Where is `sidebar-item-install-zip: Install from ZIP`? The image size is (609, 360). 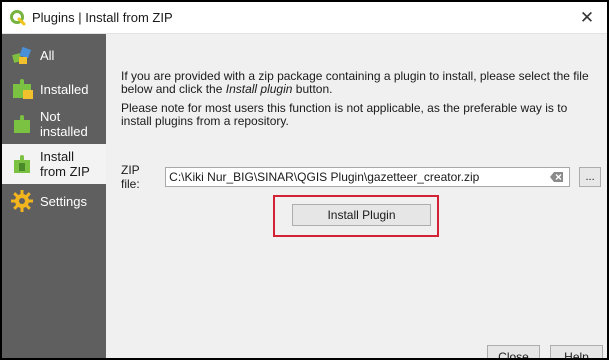 sidebar-item-install-zip: Install from ZIP is located at coordinates (54, 164).